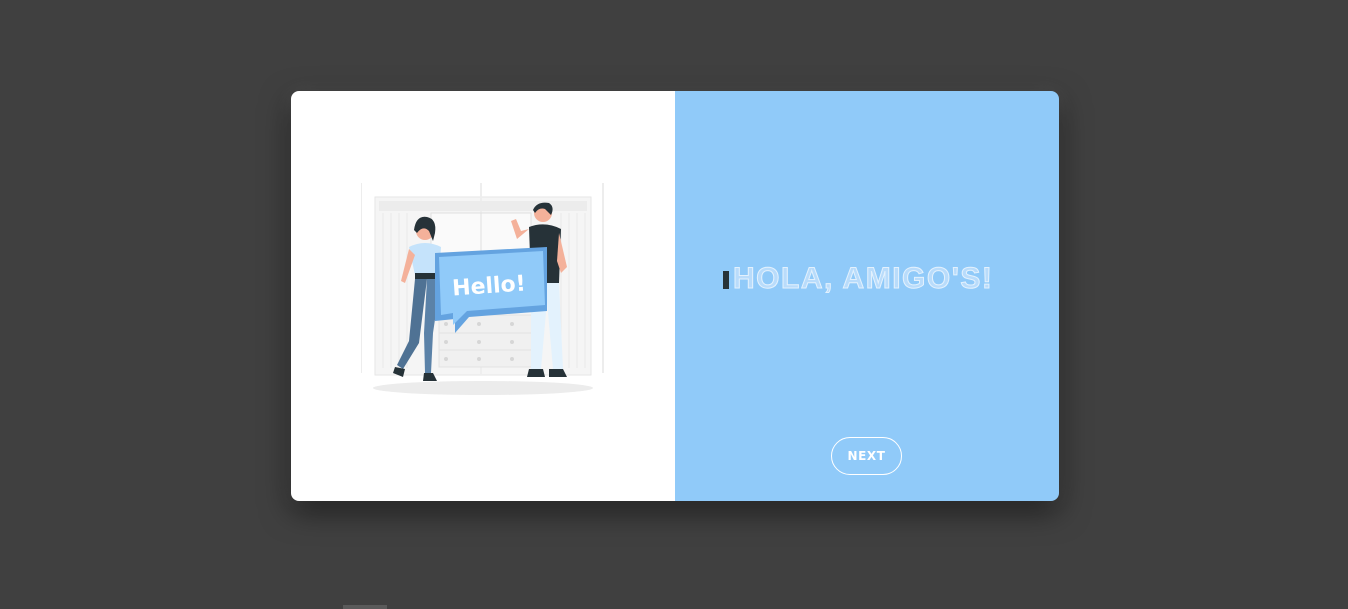 This screenshot has width=1348, height=609. What do you see at coordinates (488, 286) in the screenshot?
I see `hello-sign-text: Hello!` at bounding box center [488, 286].